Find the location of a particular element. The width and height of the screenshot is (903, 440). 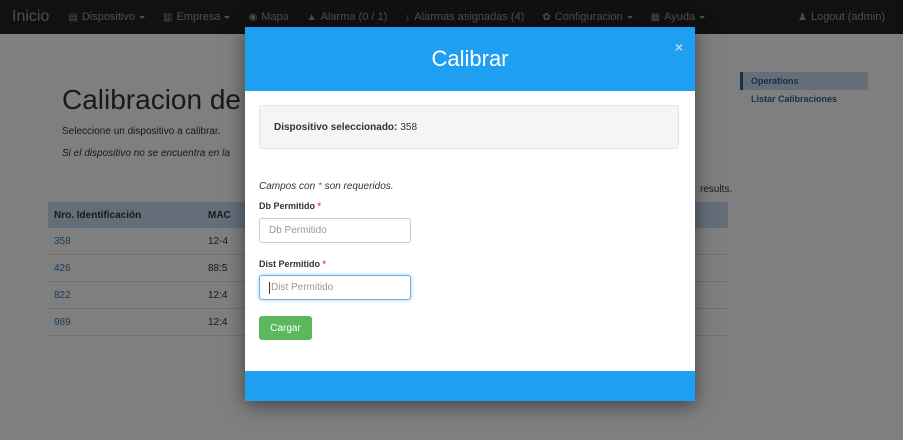

dist-permitido-label: Dist Permitido * is located at coordinates (293, 264).